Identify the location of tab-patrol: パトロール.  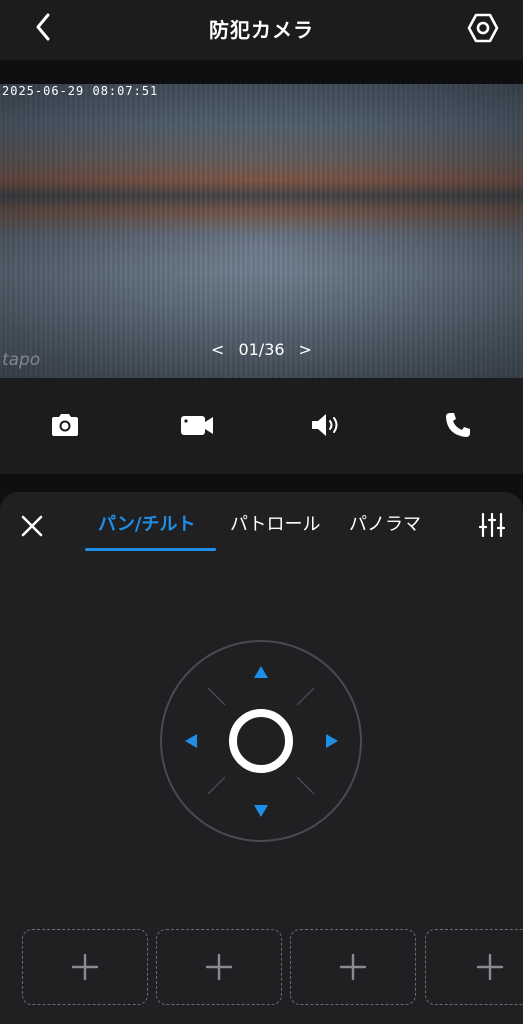
(275, 523).